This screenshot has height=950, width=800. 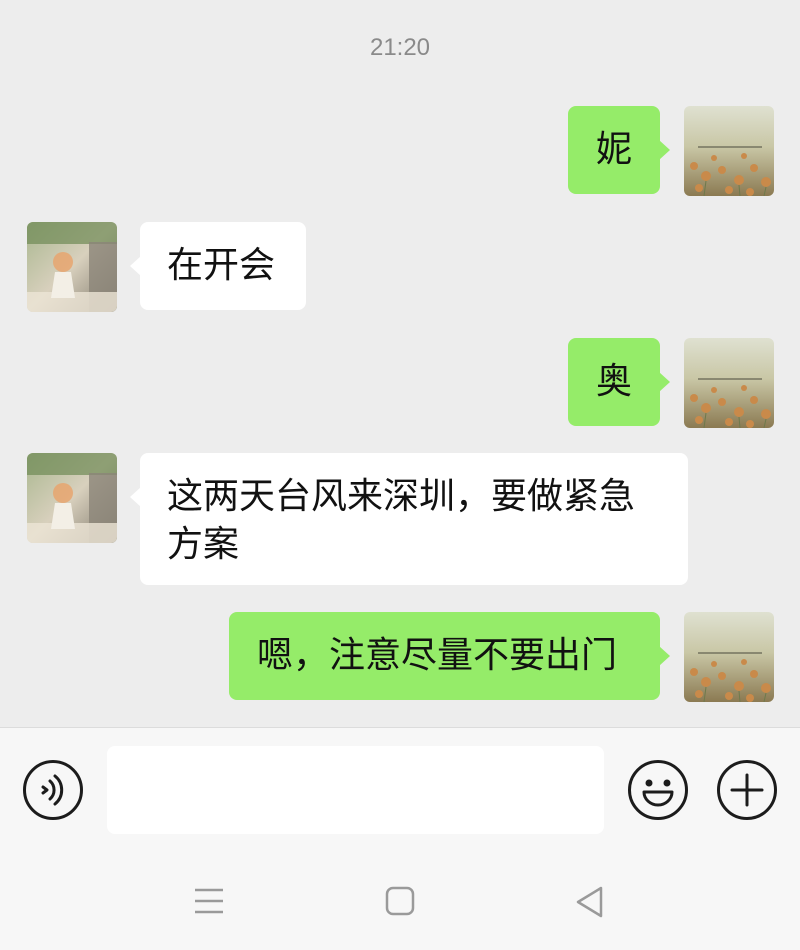 I want to click on message-text-line-1: 这两天台风来深圳，要做紧急, so click(x=401, y=496).